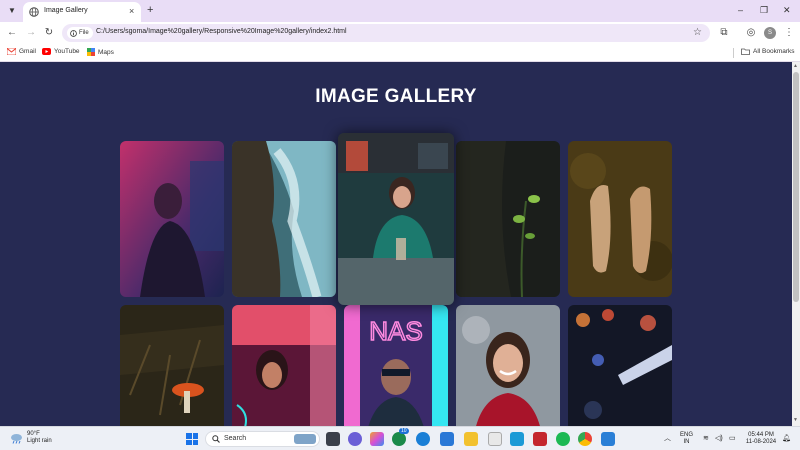  I want to click on all-bookmarks-button: All Bookmarks, so click(768, 51).